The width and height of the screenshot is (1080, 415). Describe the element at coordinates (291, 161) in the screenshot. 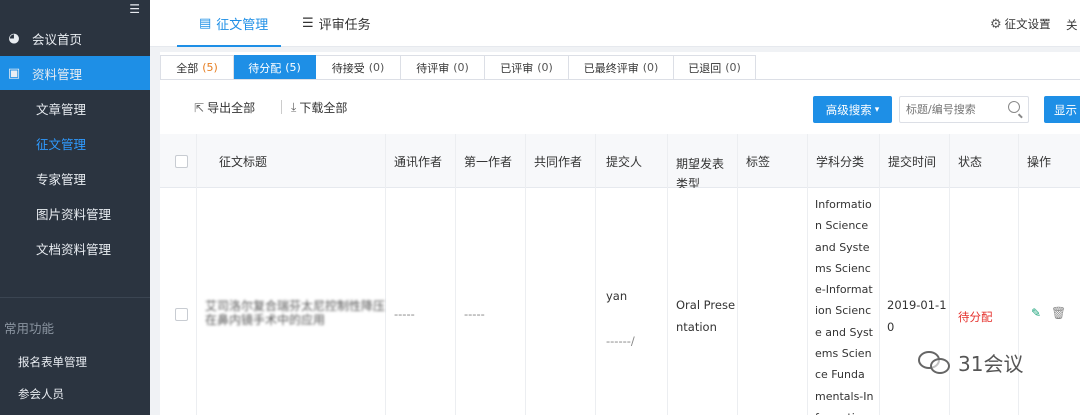

I see `column-header-title: 征文标题` at that location.